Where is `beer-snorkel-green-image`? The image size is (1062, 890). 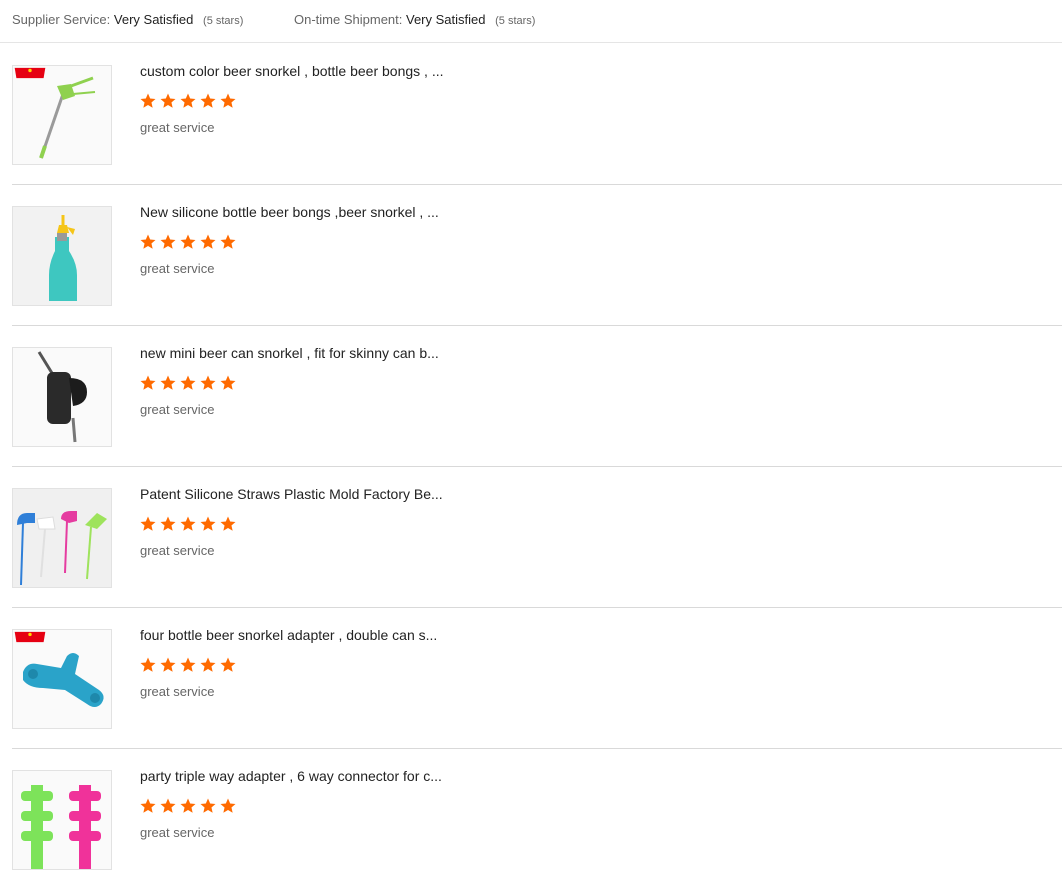
beer-snorkel-green-image is located at coordinates (62, 115).